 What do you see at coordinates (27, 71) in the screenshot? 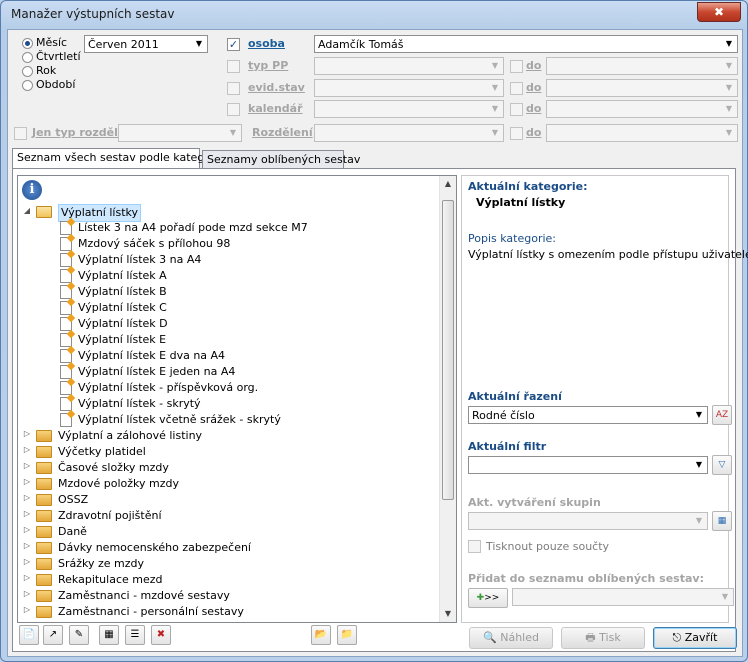
I see `radio-rok` at bounding box center [27, 71].